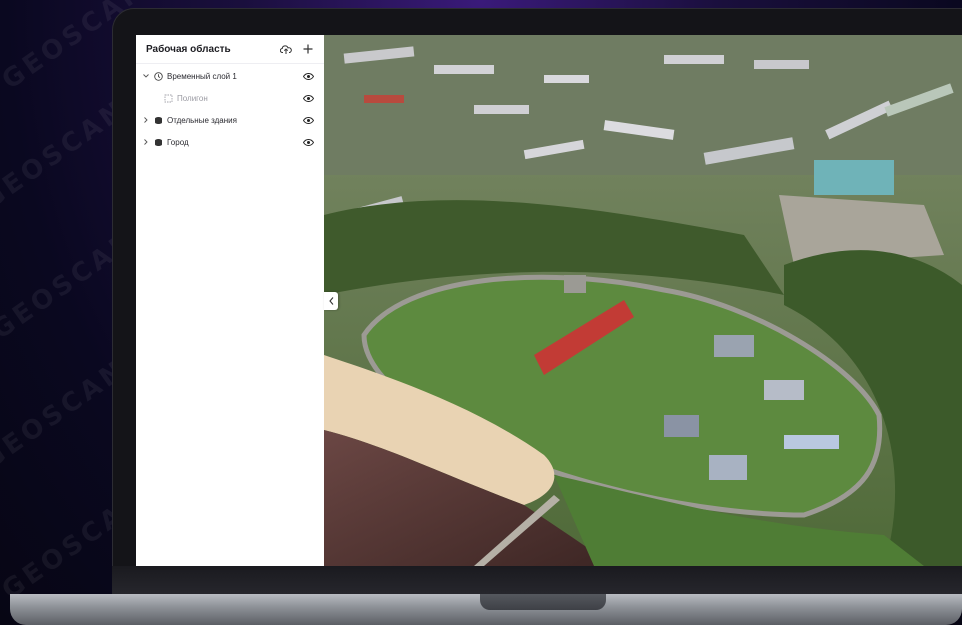  What do you see at coordinates (575, 284) in the screenshot?
I see `tower` at bounding box center [575, 284].